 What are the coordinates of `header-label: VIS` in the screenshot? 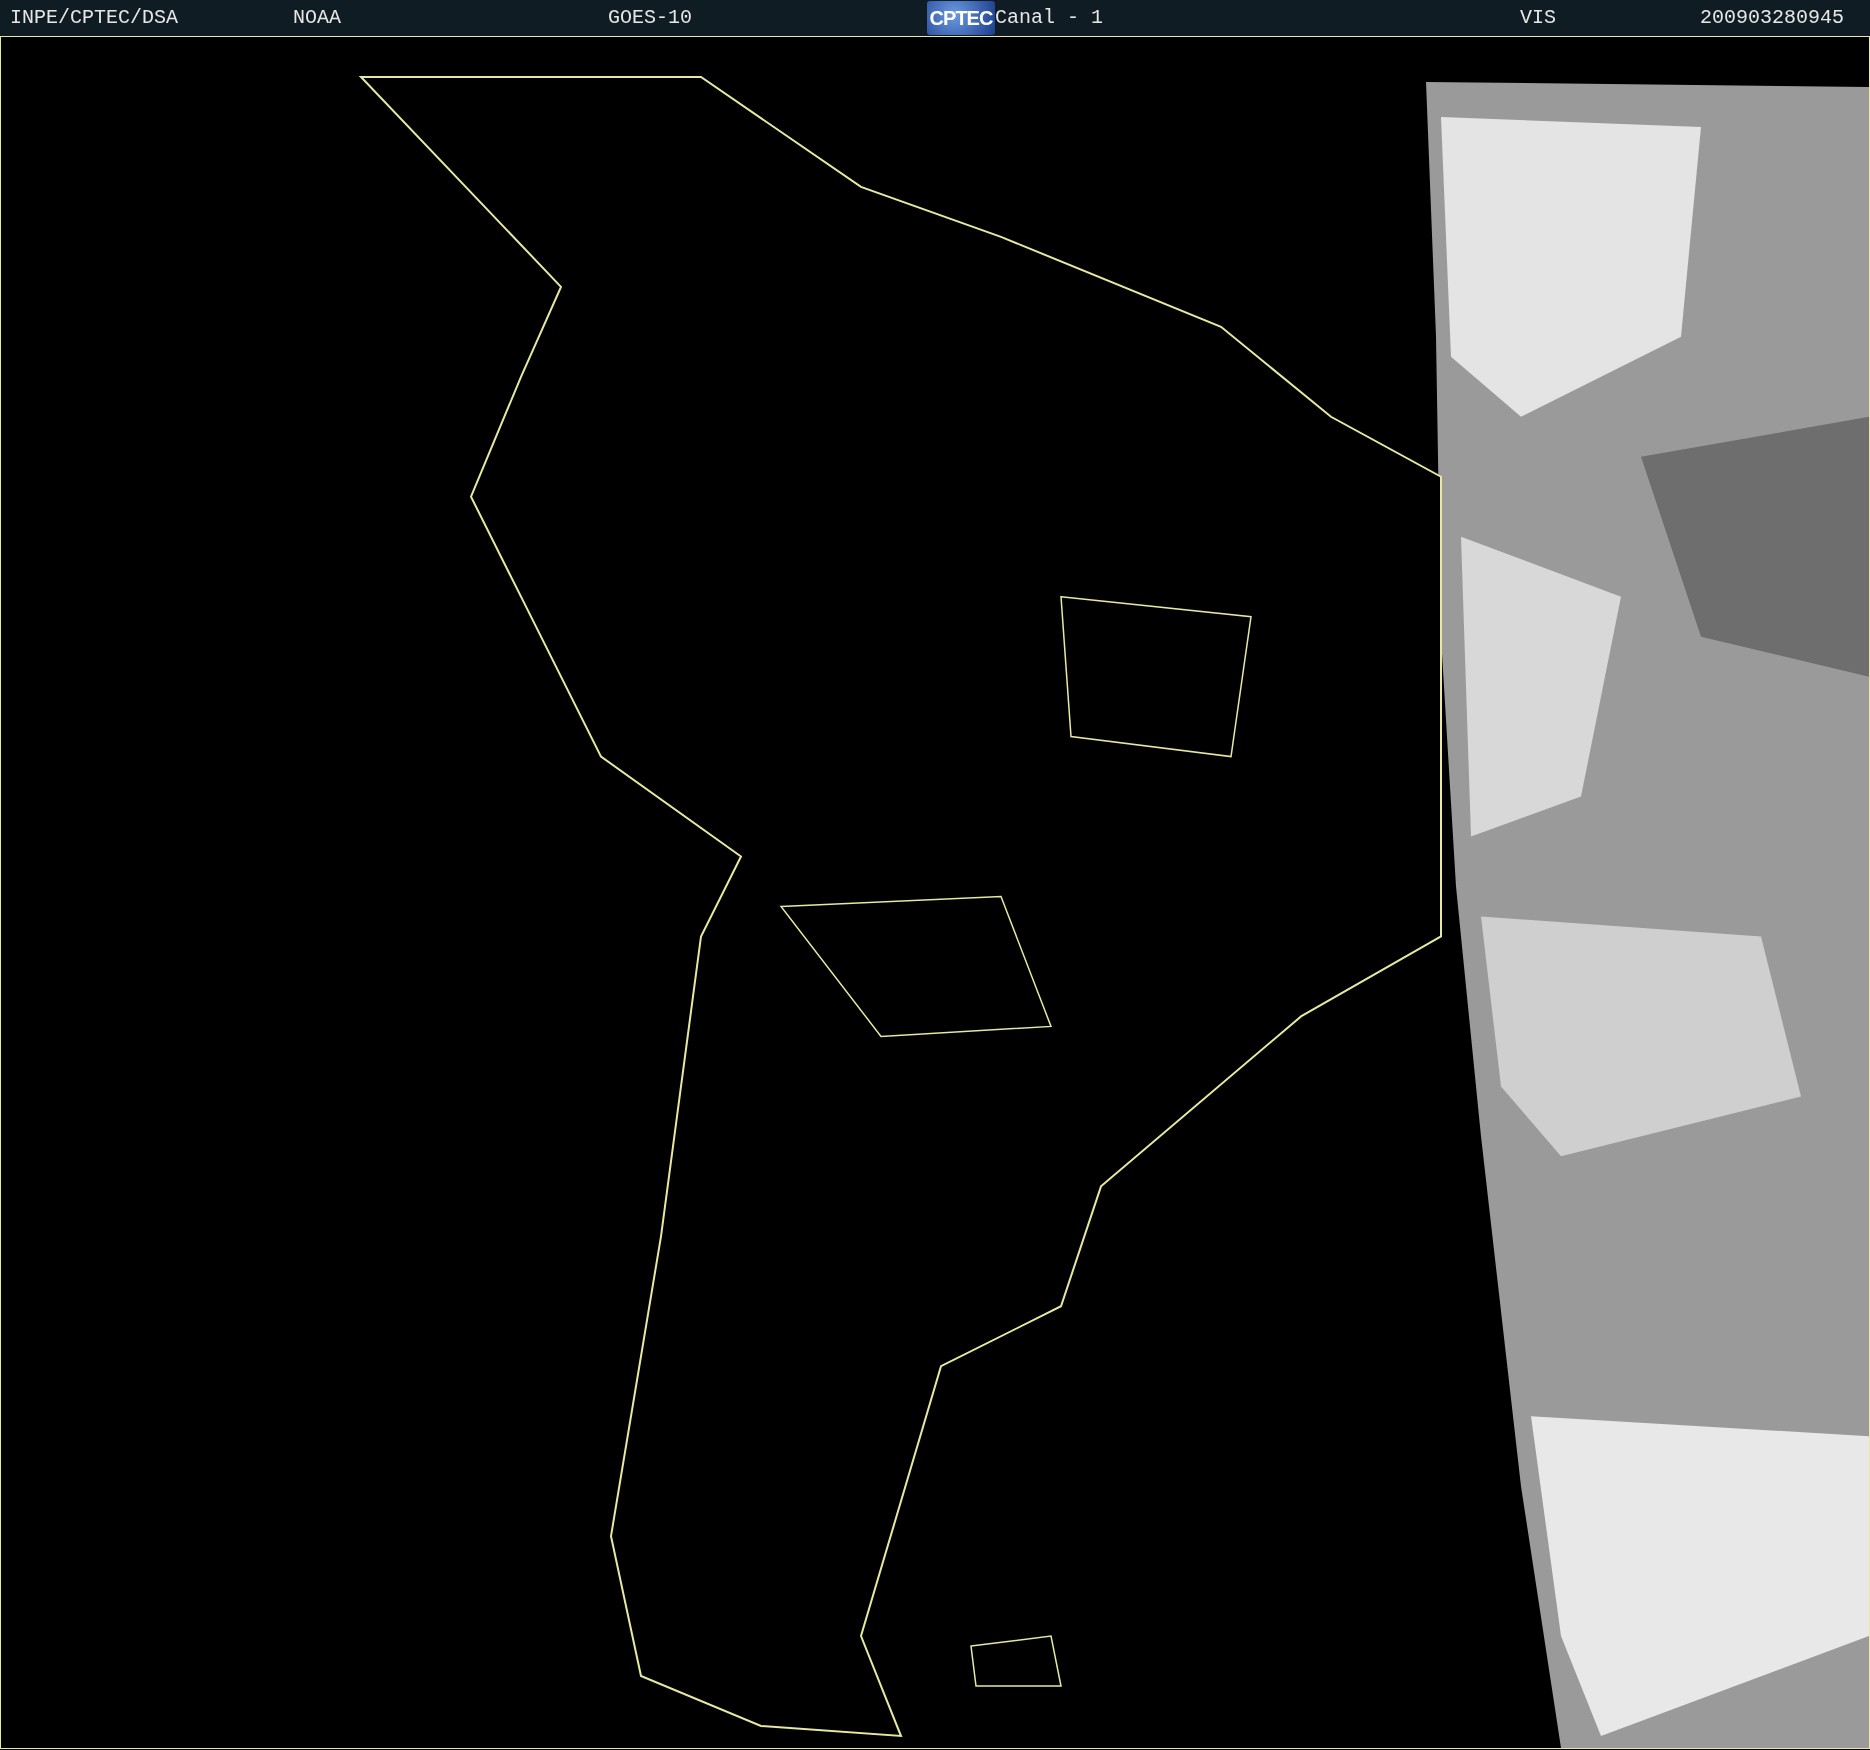 It's located at (1538, 18).